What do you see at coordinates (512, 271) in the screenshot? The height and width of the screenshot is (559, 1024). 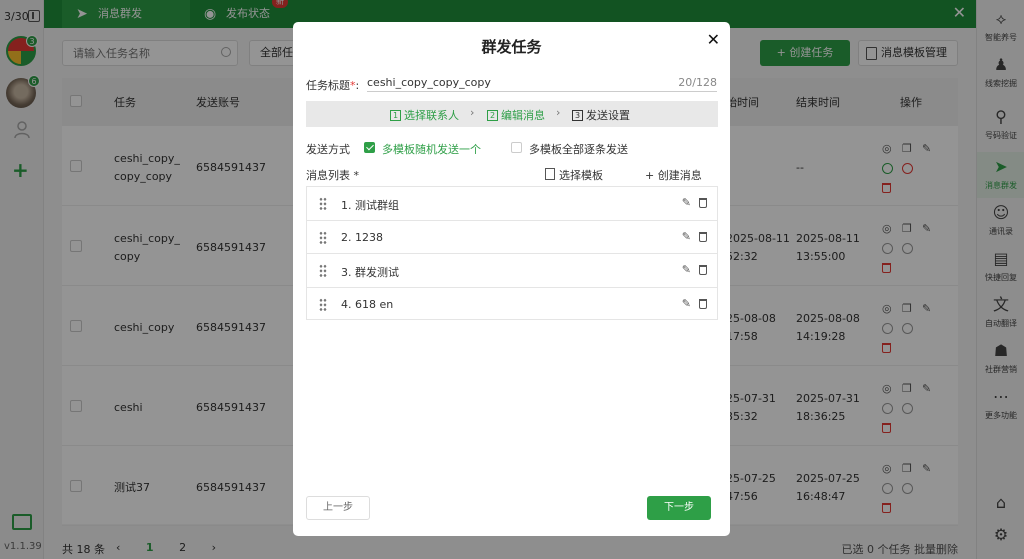 I see `list-item: 3. 群发测试 ✎` at bounding box center [512, 271].